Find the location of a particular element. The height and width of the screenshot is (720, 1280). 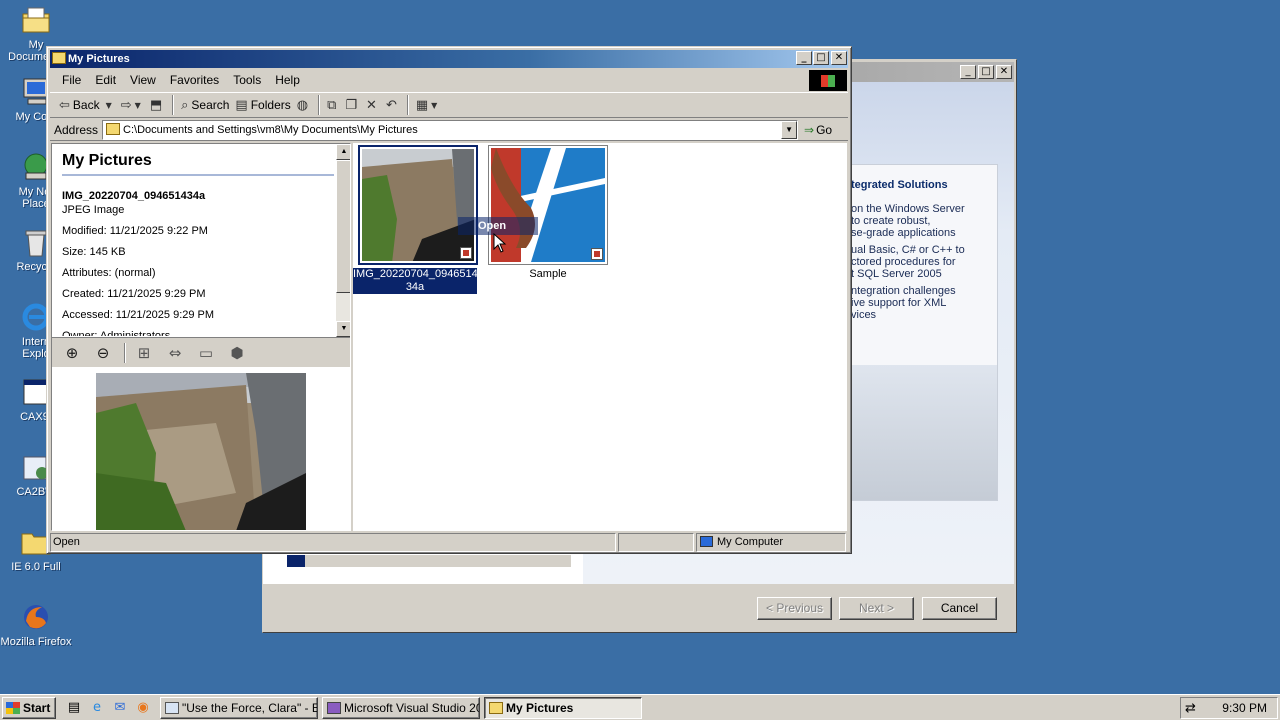

search-button: ⌕ Search is located at coordinates (205, 105).